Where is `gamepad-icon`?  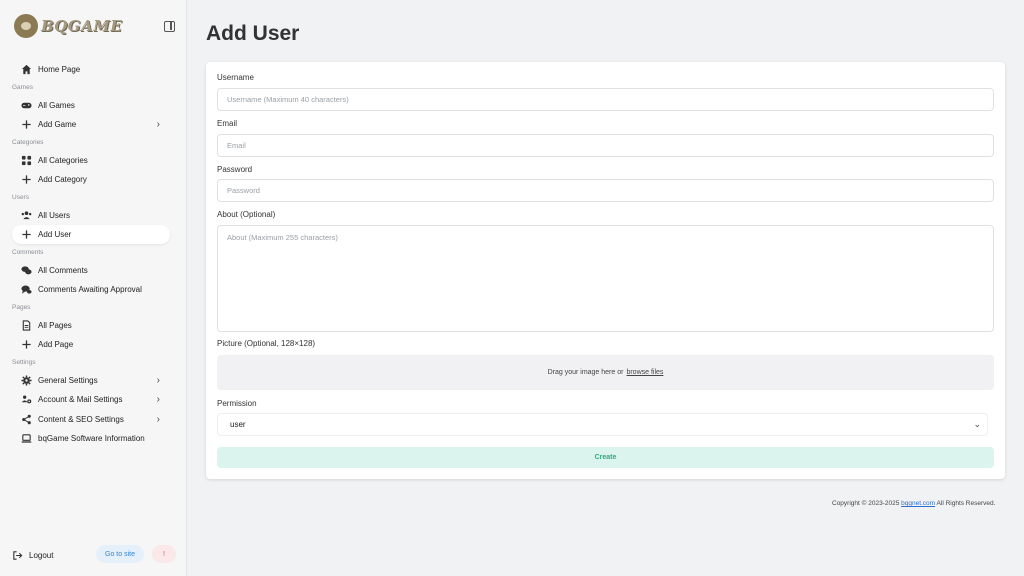
gamepad-icon is located at coordinates (26, 105).